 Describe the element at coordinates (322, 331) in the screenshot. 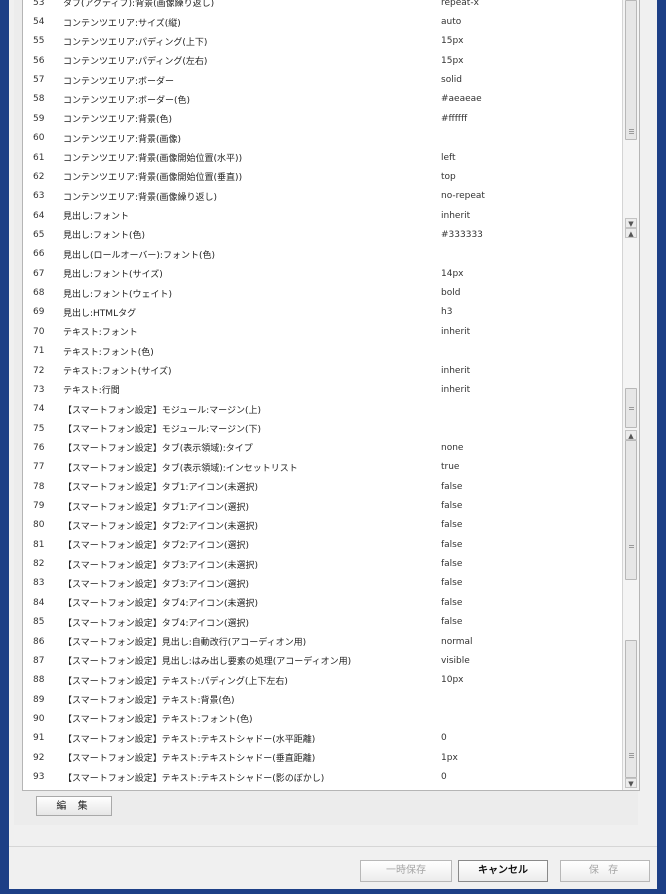

I see `table-row: 70 テキスト:フォント inherit` at that location.